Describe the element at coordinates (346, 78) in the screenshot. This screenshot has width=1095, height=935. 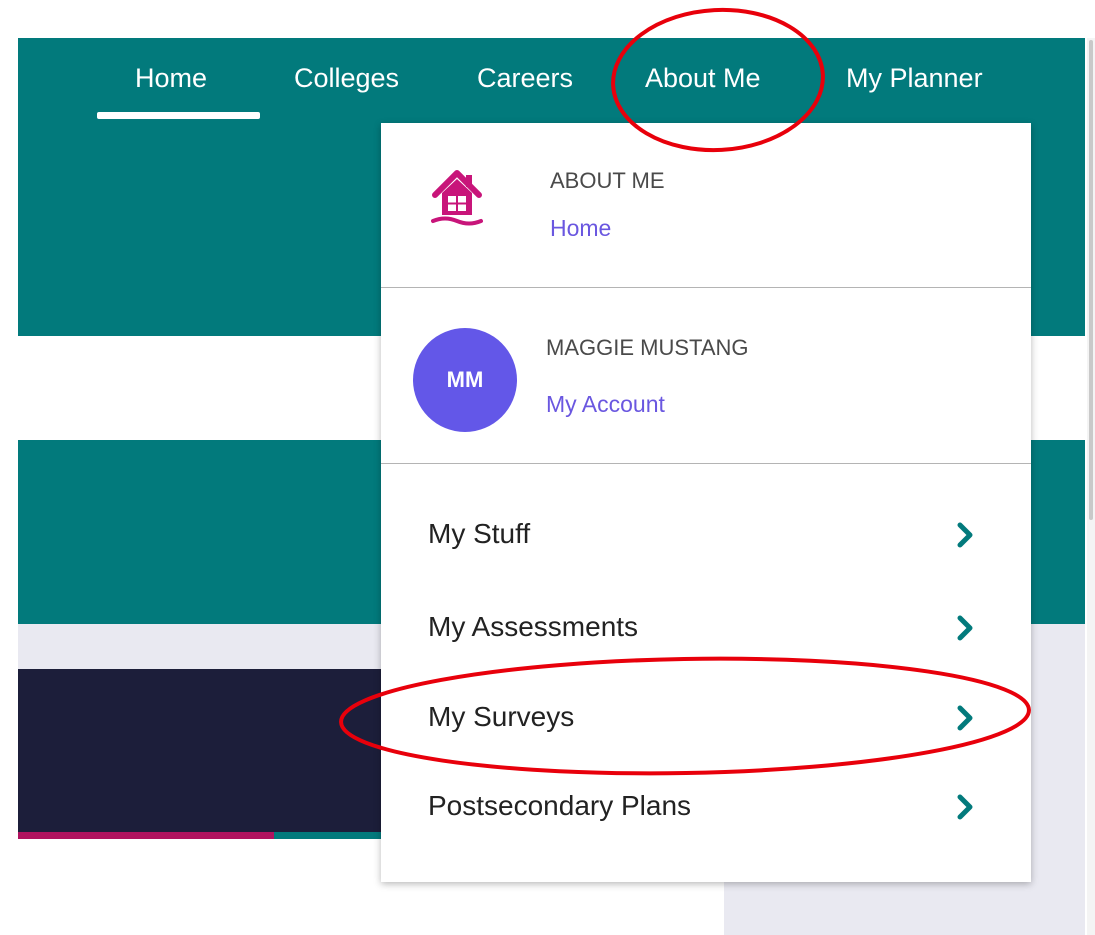
I see `nav-colleges: Colleges` at that location.